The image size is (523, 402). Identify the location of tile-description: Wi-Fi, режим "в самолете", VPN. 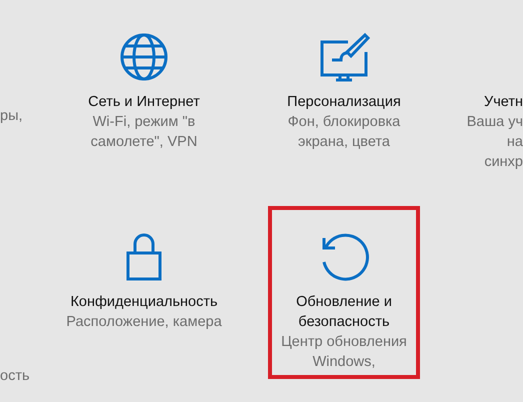
(144, 132).